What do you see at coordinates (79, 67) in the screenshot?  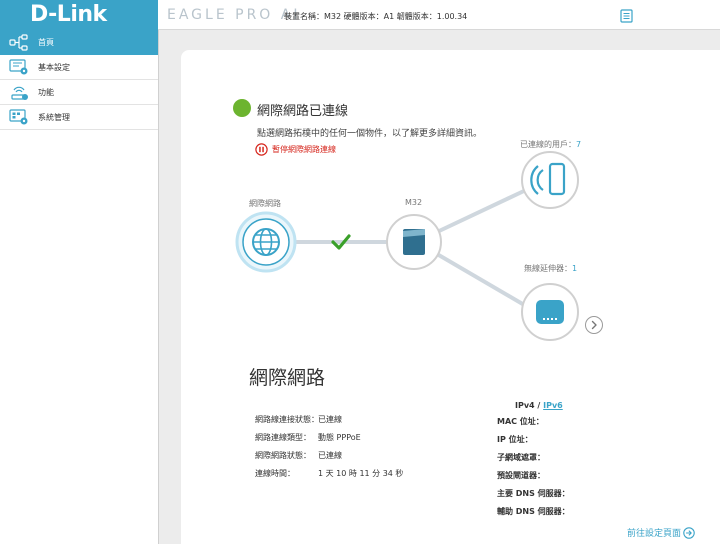 I see `sidebar-item-basic-settings: 基本設定` at bounding box center [79, 67].